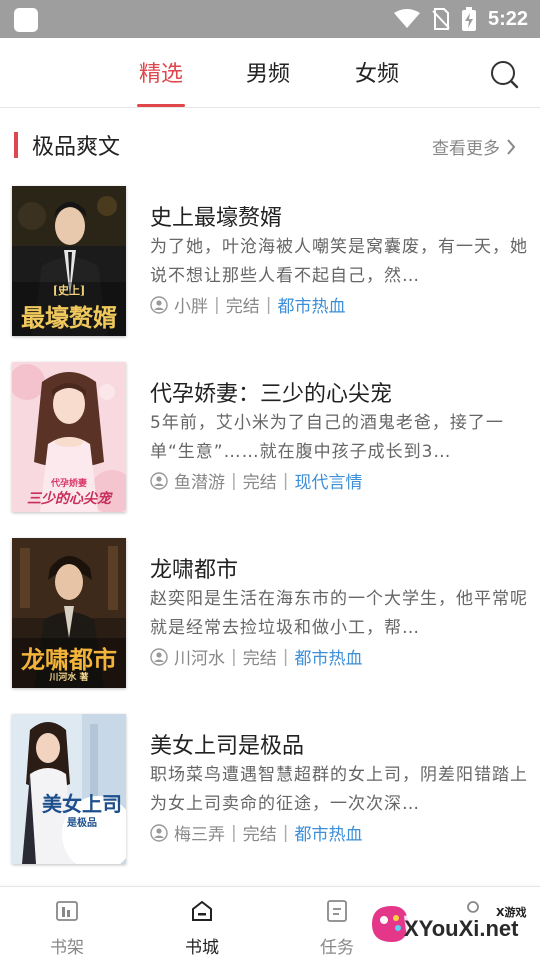 The width and height of the screenshot is (540, 960). I want to click on top-tab-bar: 精选 男频 女频, so click(270, 73).